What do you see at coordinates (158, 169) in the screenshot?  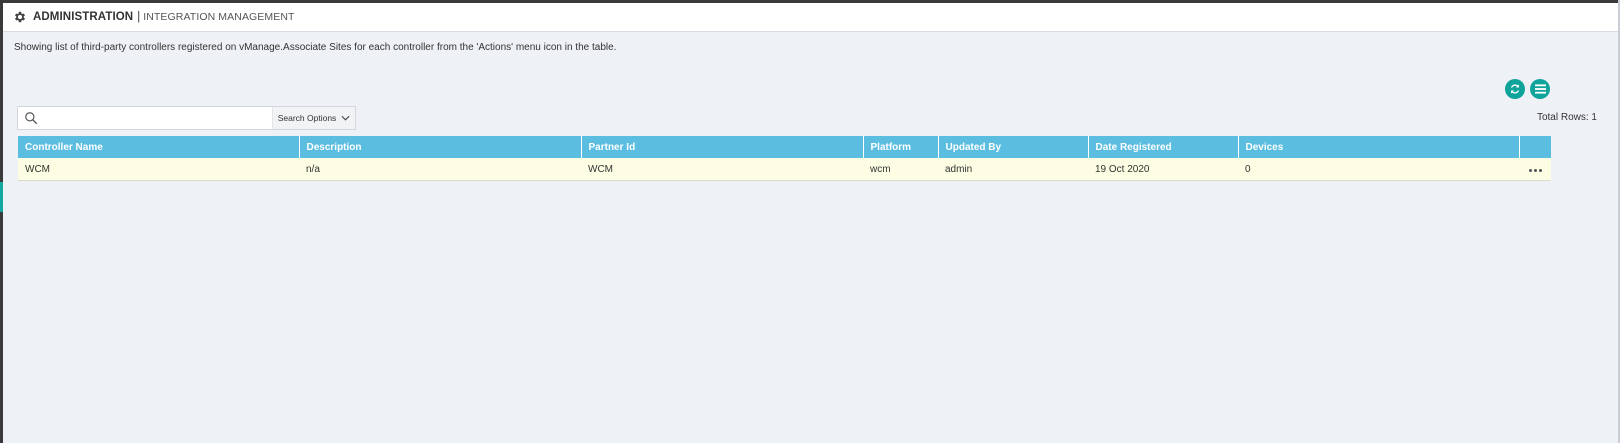 I see `cell-controller-name: WCM` at bounding box center [158, 169].